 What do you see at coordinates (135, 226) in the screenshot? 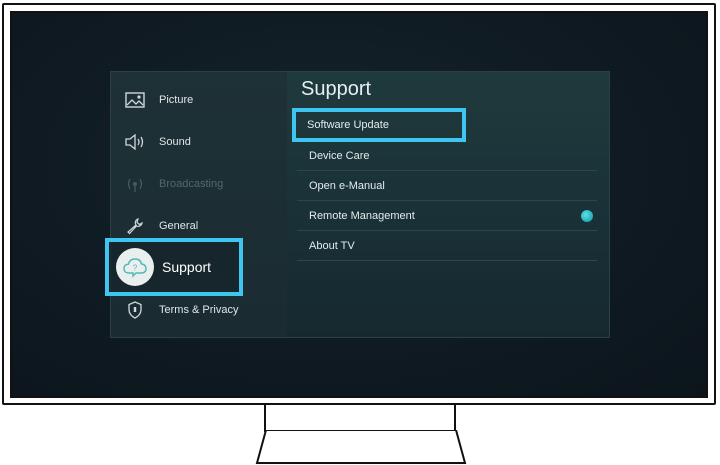
I see `wrench-icon` at bounding box center [135, 226].